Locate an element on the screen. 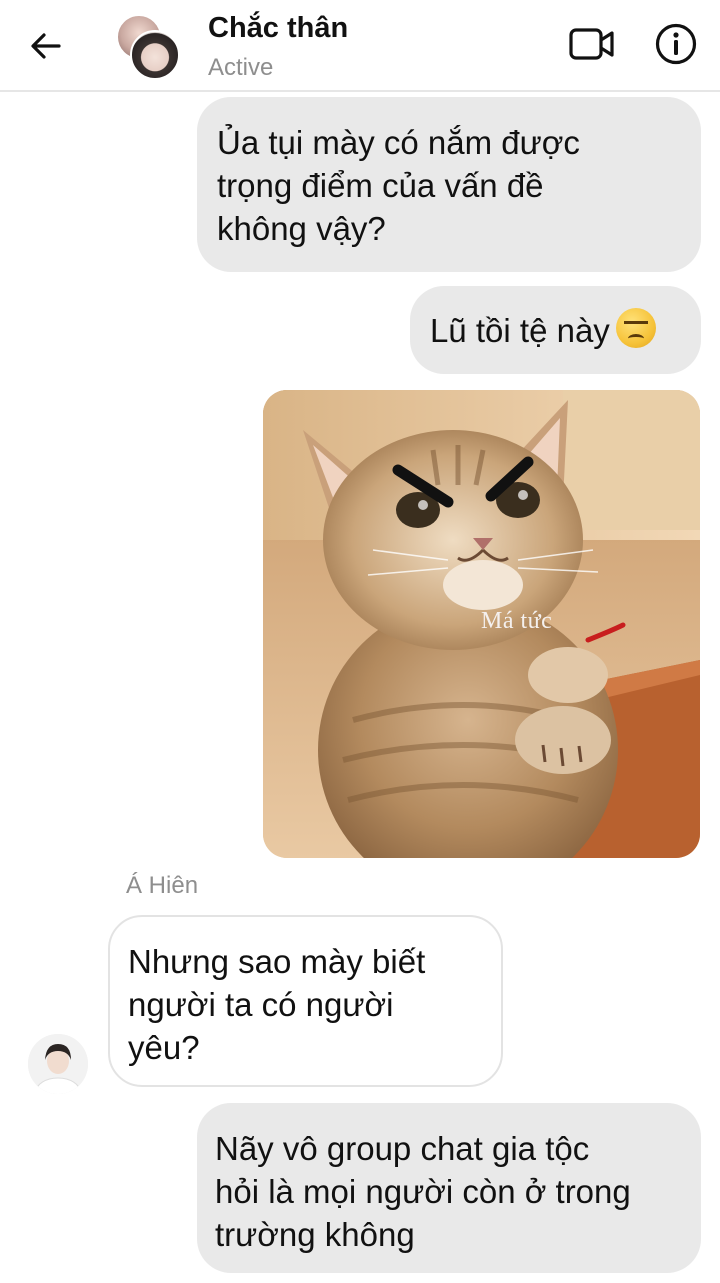  image-caption: Má tức is located at coordinates (517, 621).